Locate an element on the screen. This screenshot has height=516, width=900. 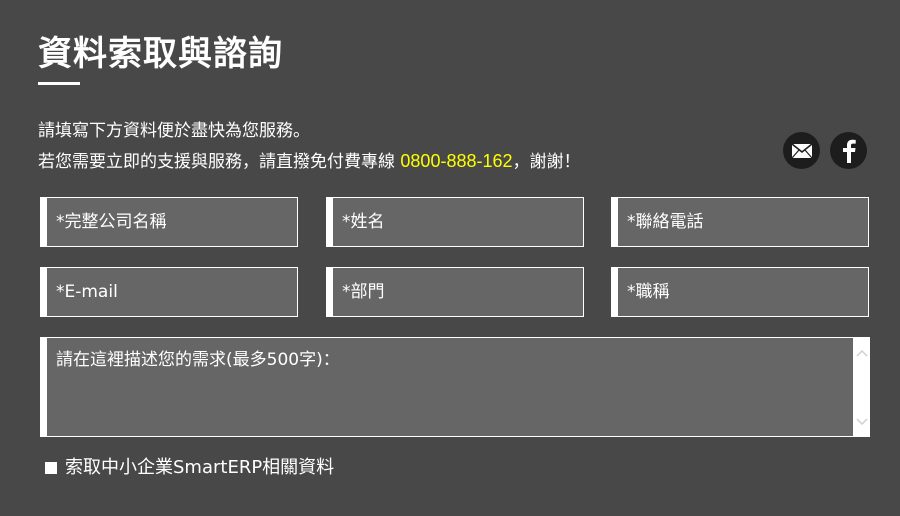
department-input is located at coordinates (458, 292).